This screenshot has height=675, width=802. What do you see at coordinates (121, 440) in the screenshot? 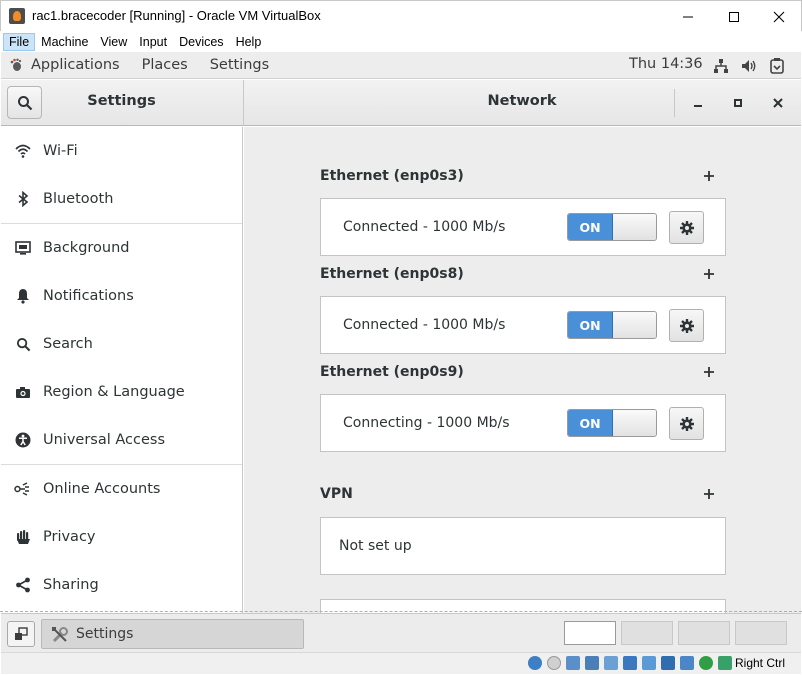
I see `sidebar-item-universal-access: Universal Access` at bounding box center [121, 440].